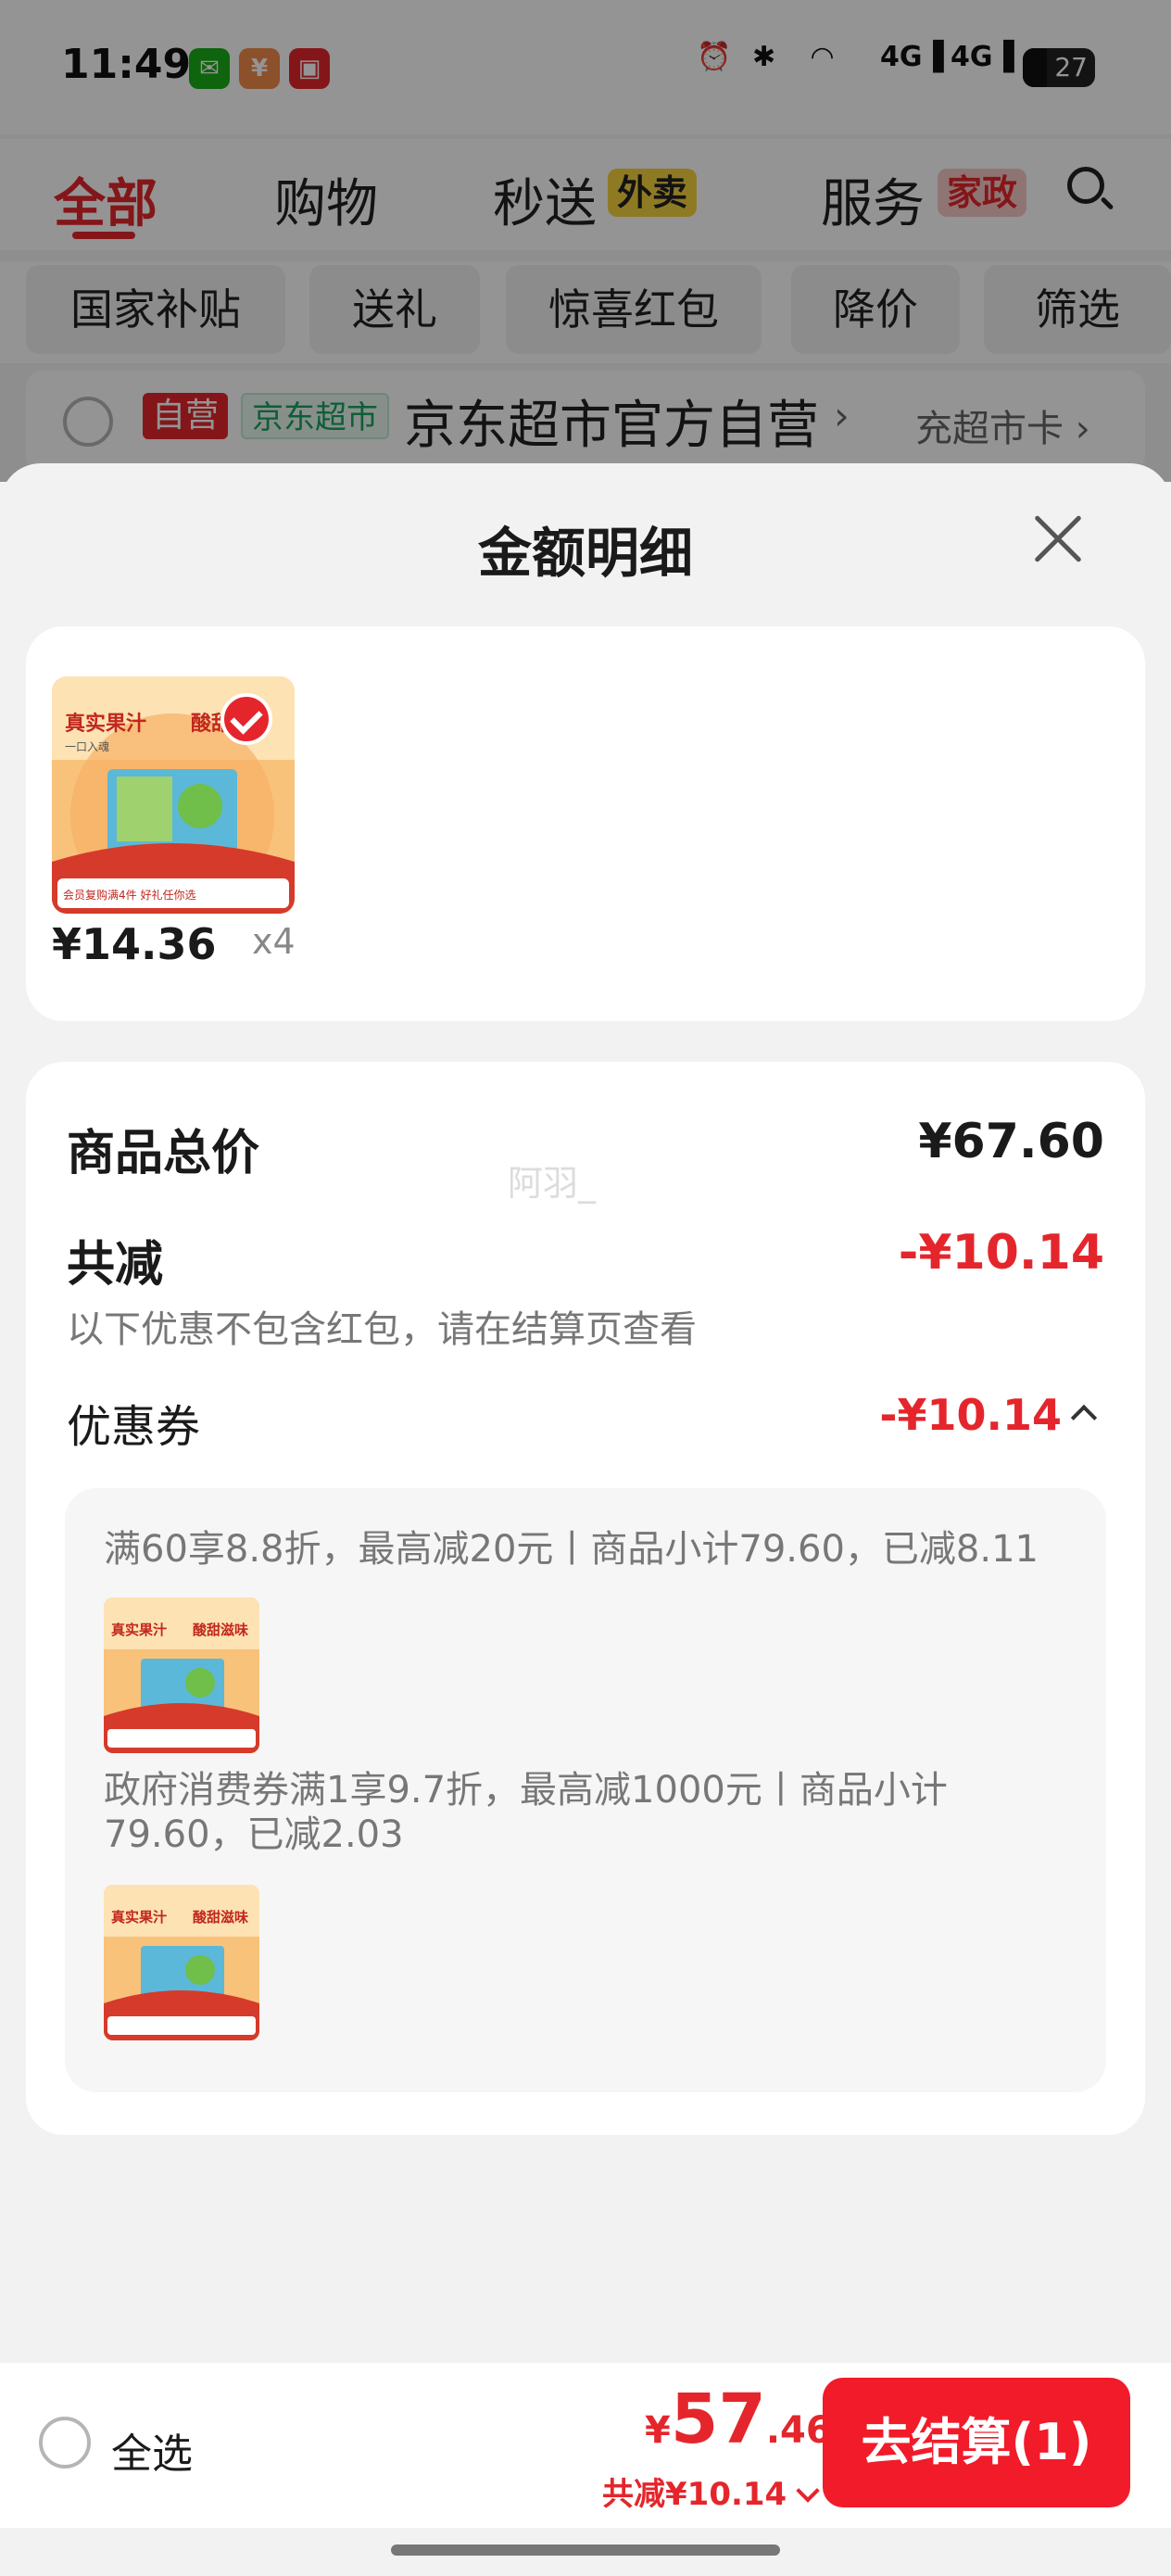 This screenshot has width=1171, height=2576. Describe the element at coordinates (585, 553) in the screenshot. I see `sheet-title: 金额明细` at that location.